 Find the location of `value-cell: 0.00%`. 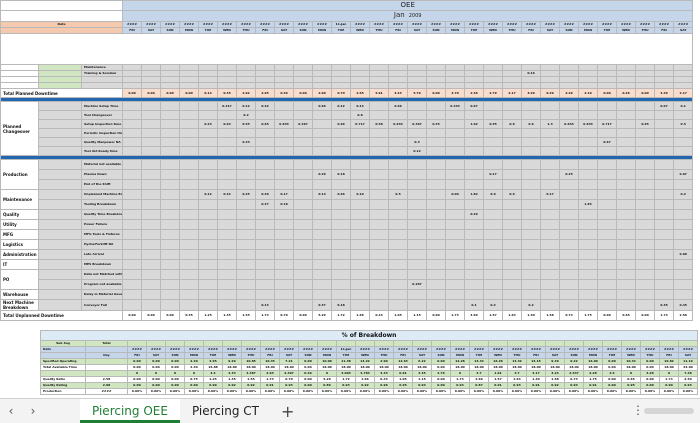

value-cell: 0.00% is located at coordinates (441, 391).